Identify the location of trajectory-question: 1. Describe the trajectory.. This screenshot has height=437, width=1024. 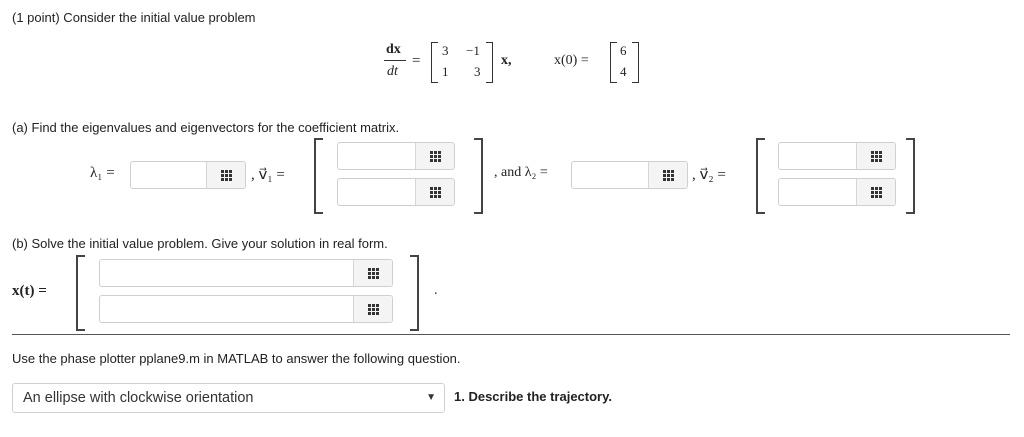
(533, 397).